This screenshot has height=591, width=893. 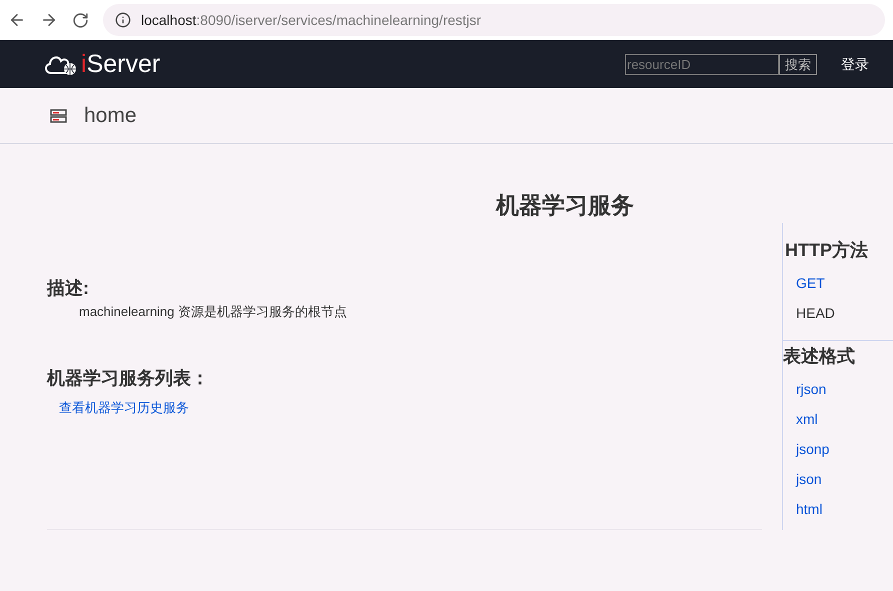 I want to click on forward-icon, so click(x=49, y=20).